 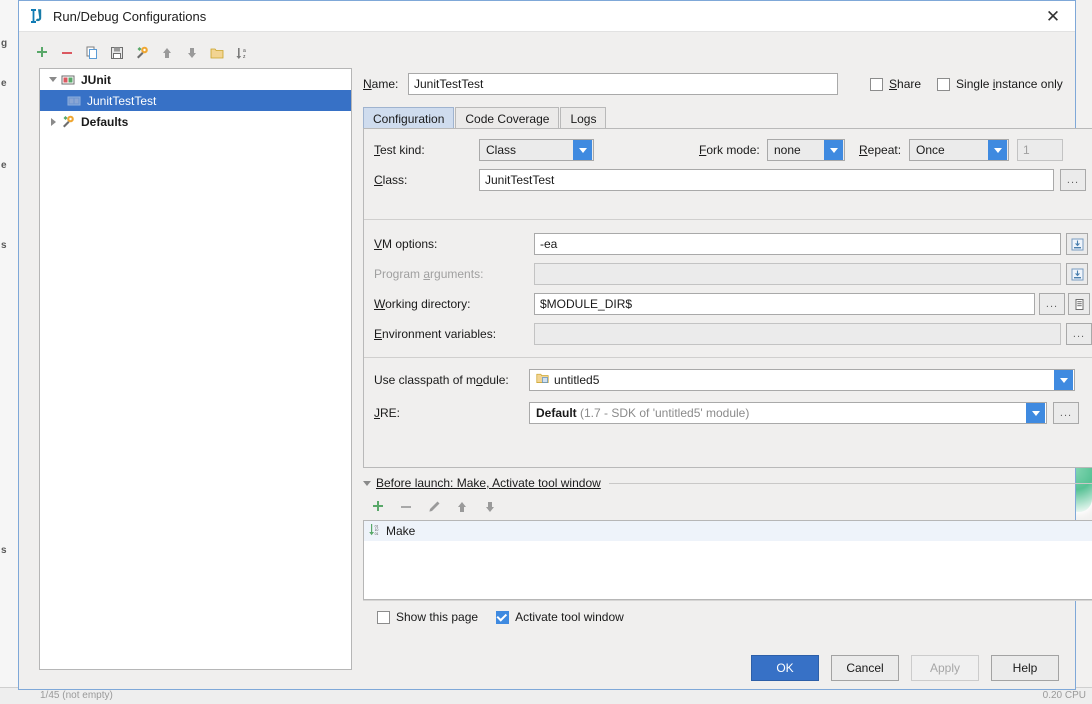 I want to click on single-instance-only-checkbox-box, so click(x=944, y=84).